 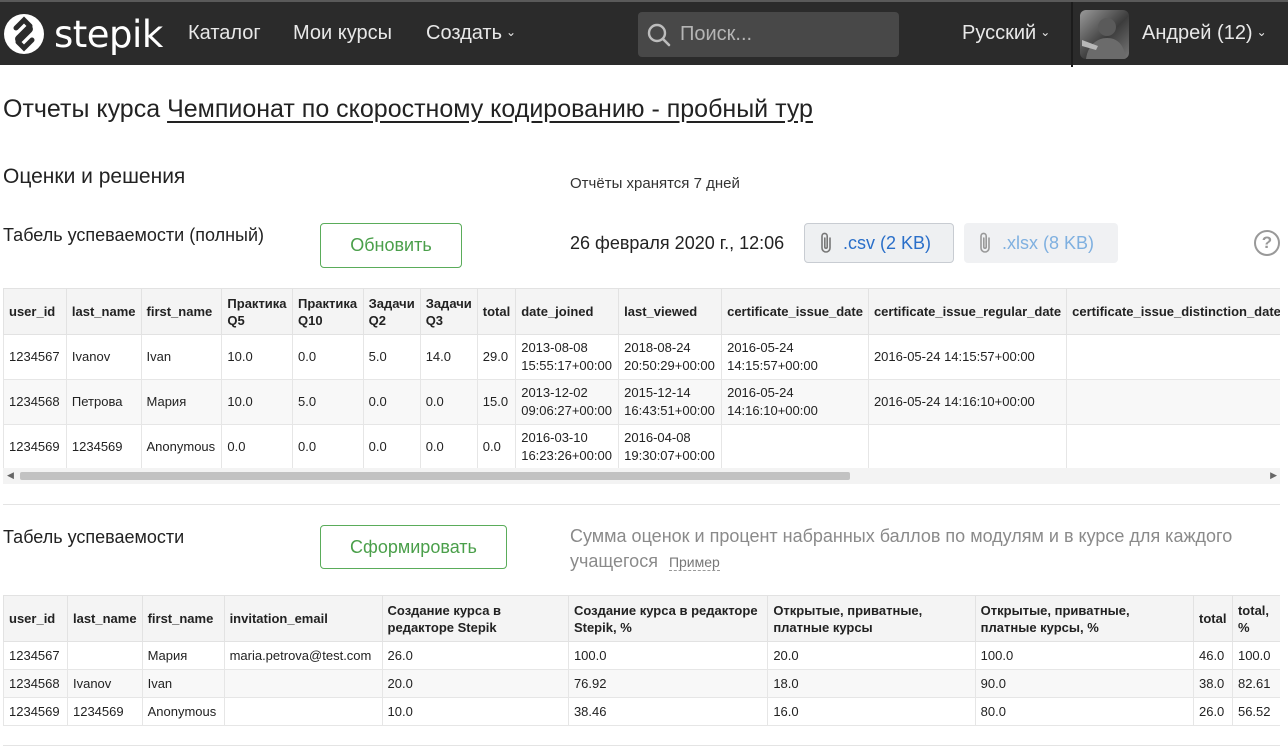 What do you see at coordinates (475, 683) in the screenshot?
I see `table-cell: 20.0` at bounding box center [475, 683].